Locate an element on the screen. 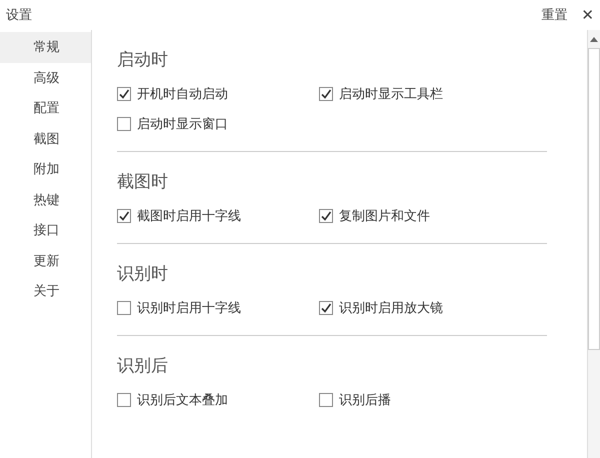  window-title: 设置 is located at coordinates (19, 15).